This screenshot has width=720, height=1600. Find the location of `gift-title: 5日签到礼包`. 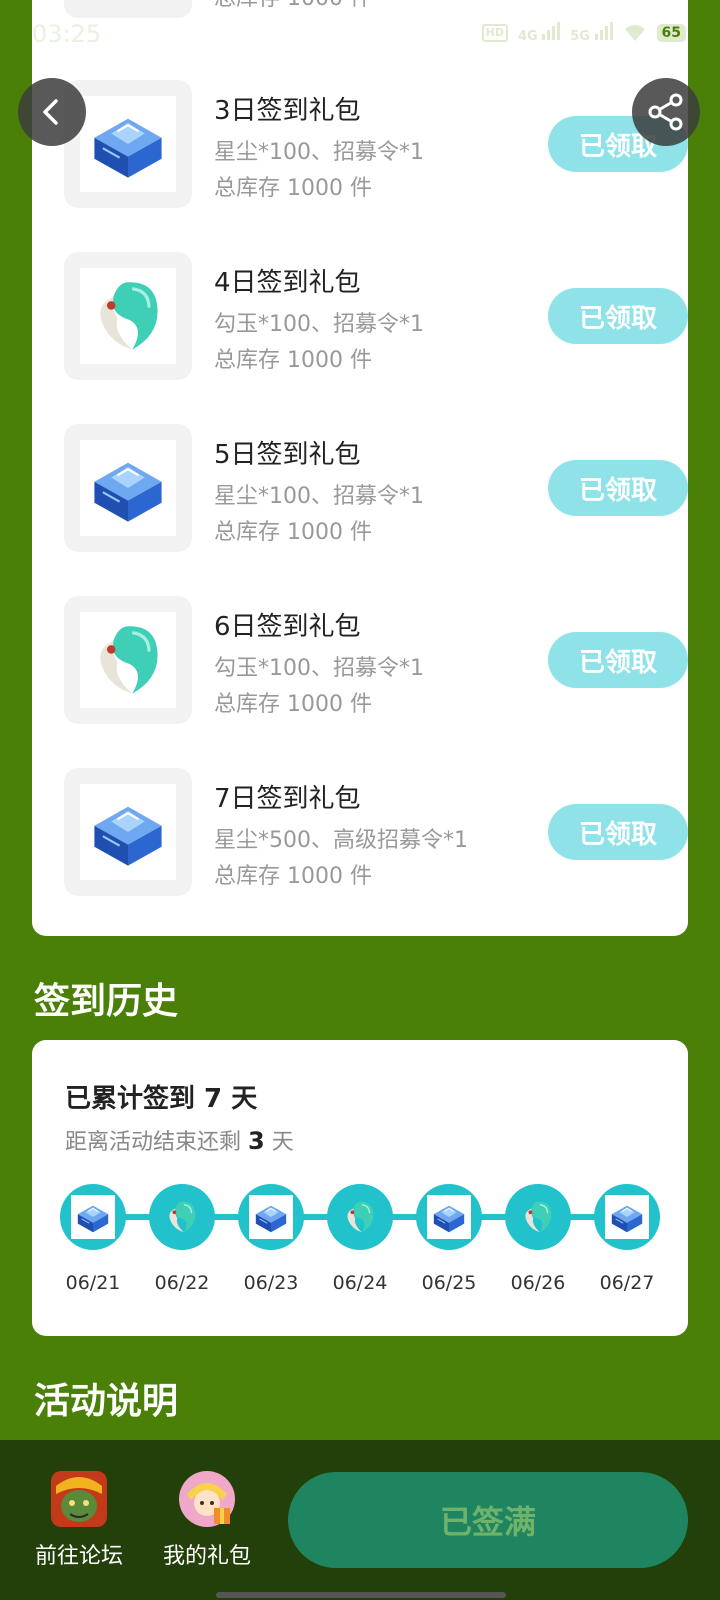

gift-title: 5日签到礼包 is located at coordinates (287, 455).